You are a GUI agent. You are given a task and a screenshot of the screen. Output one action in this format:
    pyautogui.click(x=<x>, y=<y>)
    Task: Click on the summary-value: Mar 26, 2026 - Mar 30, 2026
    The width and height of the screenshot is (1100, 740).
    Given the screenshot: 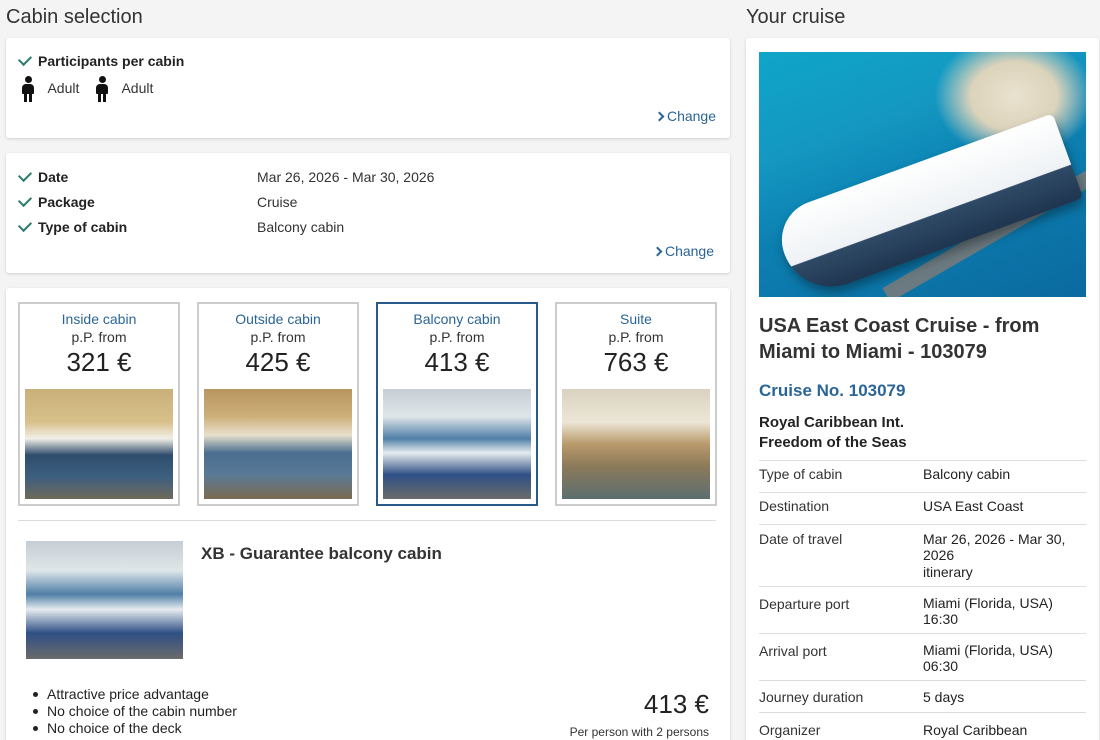 What is the action you would take?
    pyautogui.click(x=346, y=177)
    